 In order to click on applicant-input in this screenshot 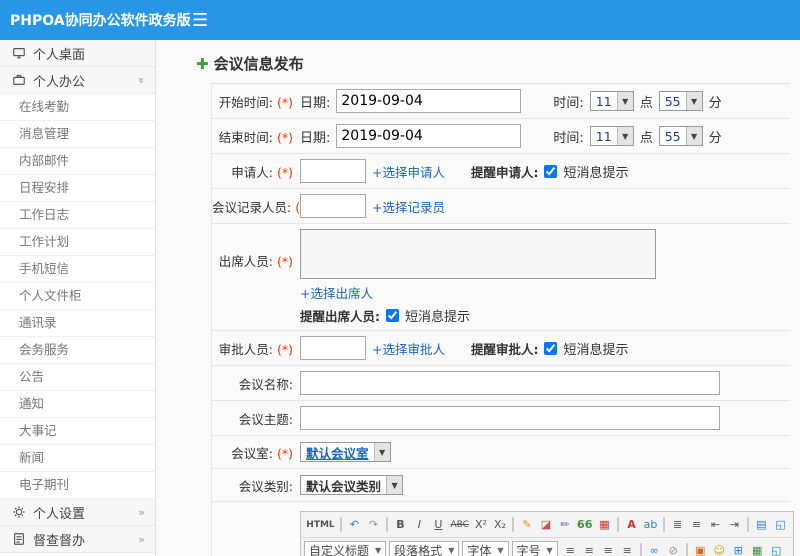, I will do `click(333, 171)`.